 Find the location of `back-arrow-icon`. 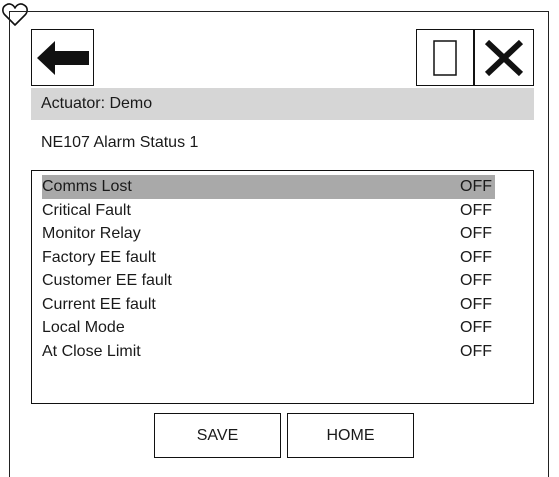

back-arrow-icon is located at coordinates (62, 57).